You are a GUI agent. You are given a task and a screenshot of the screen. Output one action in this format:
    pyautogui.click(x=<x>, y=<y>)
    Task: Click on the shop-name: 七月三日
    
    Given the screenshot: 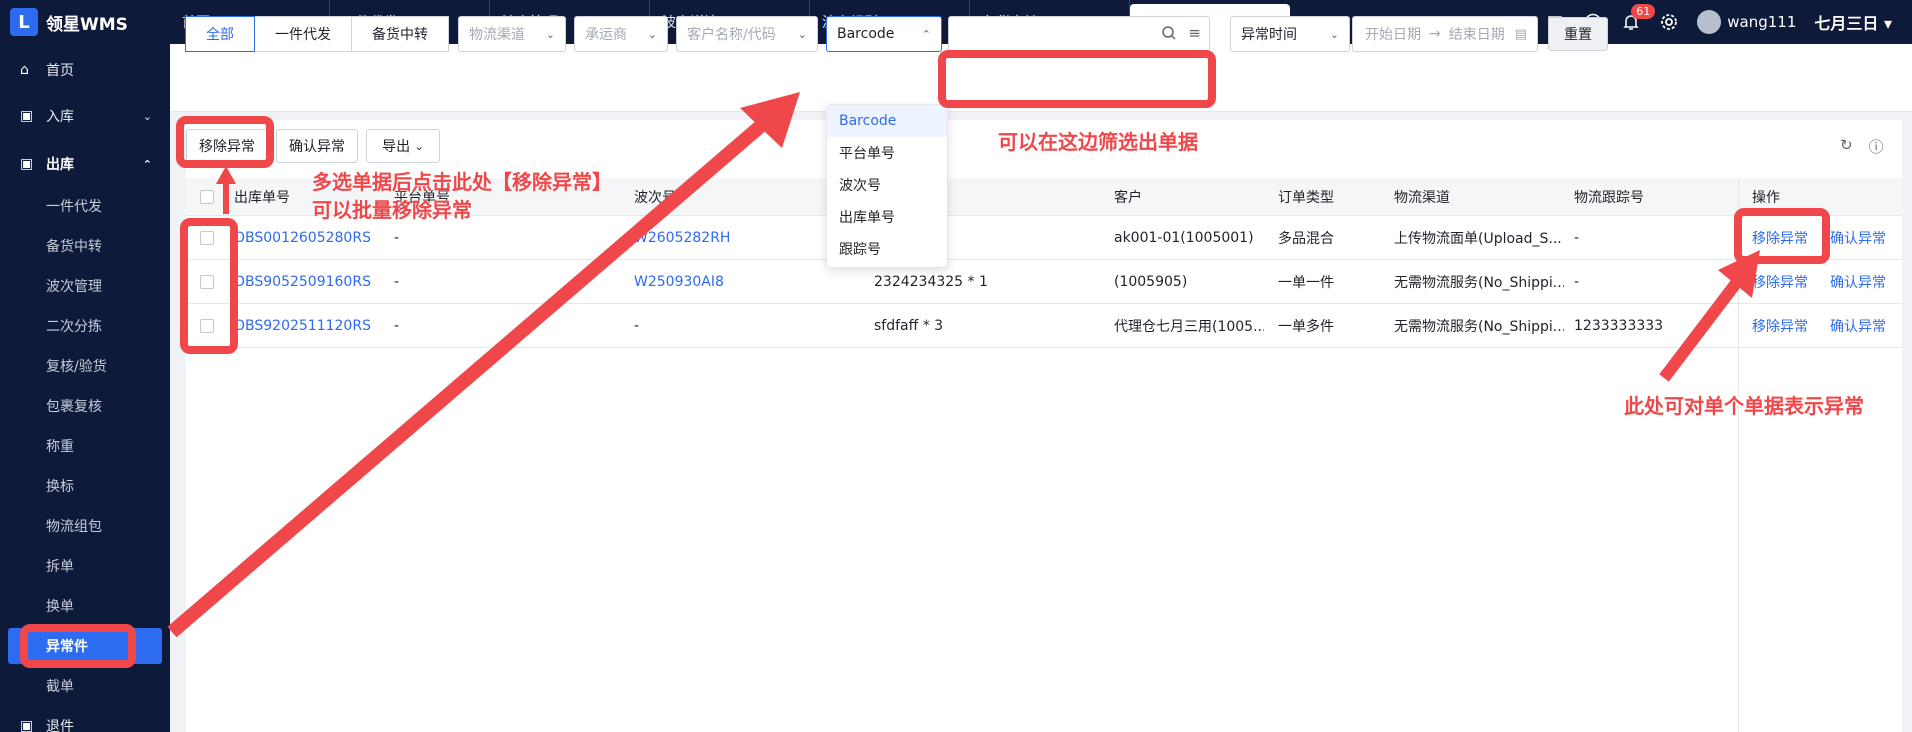 What is the action you would take?
    pyautogui.click(x=1846, y=23)
    